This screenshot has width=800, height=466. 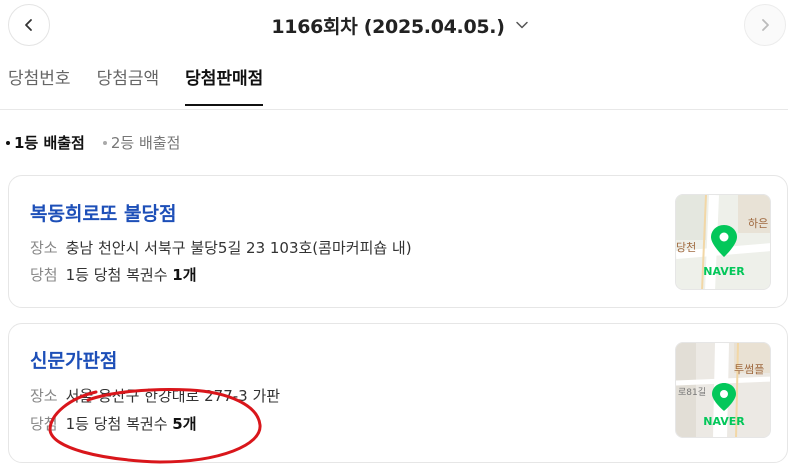 I want to click on chevron-right-icon, so click(x=765, y=25).